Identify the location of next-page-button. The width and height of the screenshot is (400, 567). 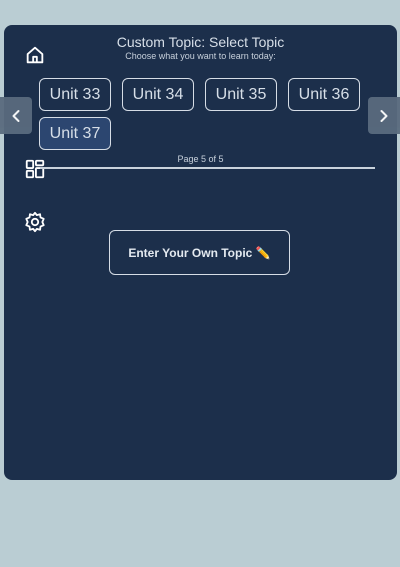
(384, 115).